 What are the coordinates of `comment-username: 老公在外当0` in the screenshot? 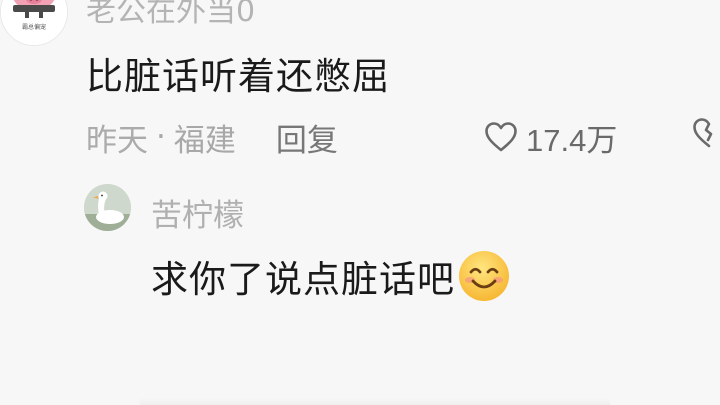 It's located at (170, 15).